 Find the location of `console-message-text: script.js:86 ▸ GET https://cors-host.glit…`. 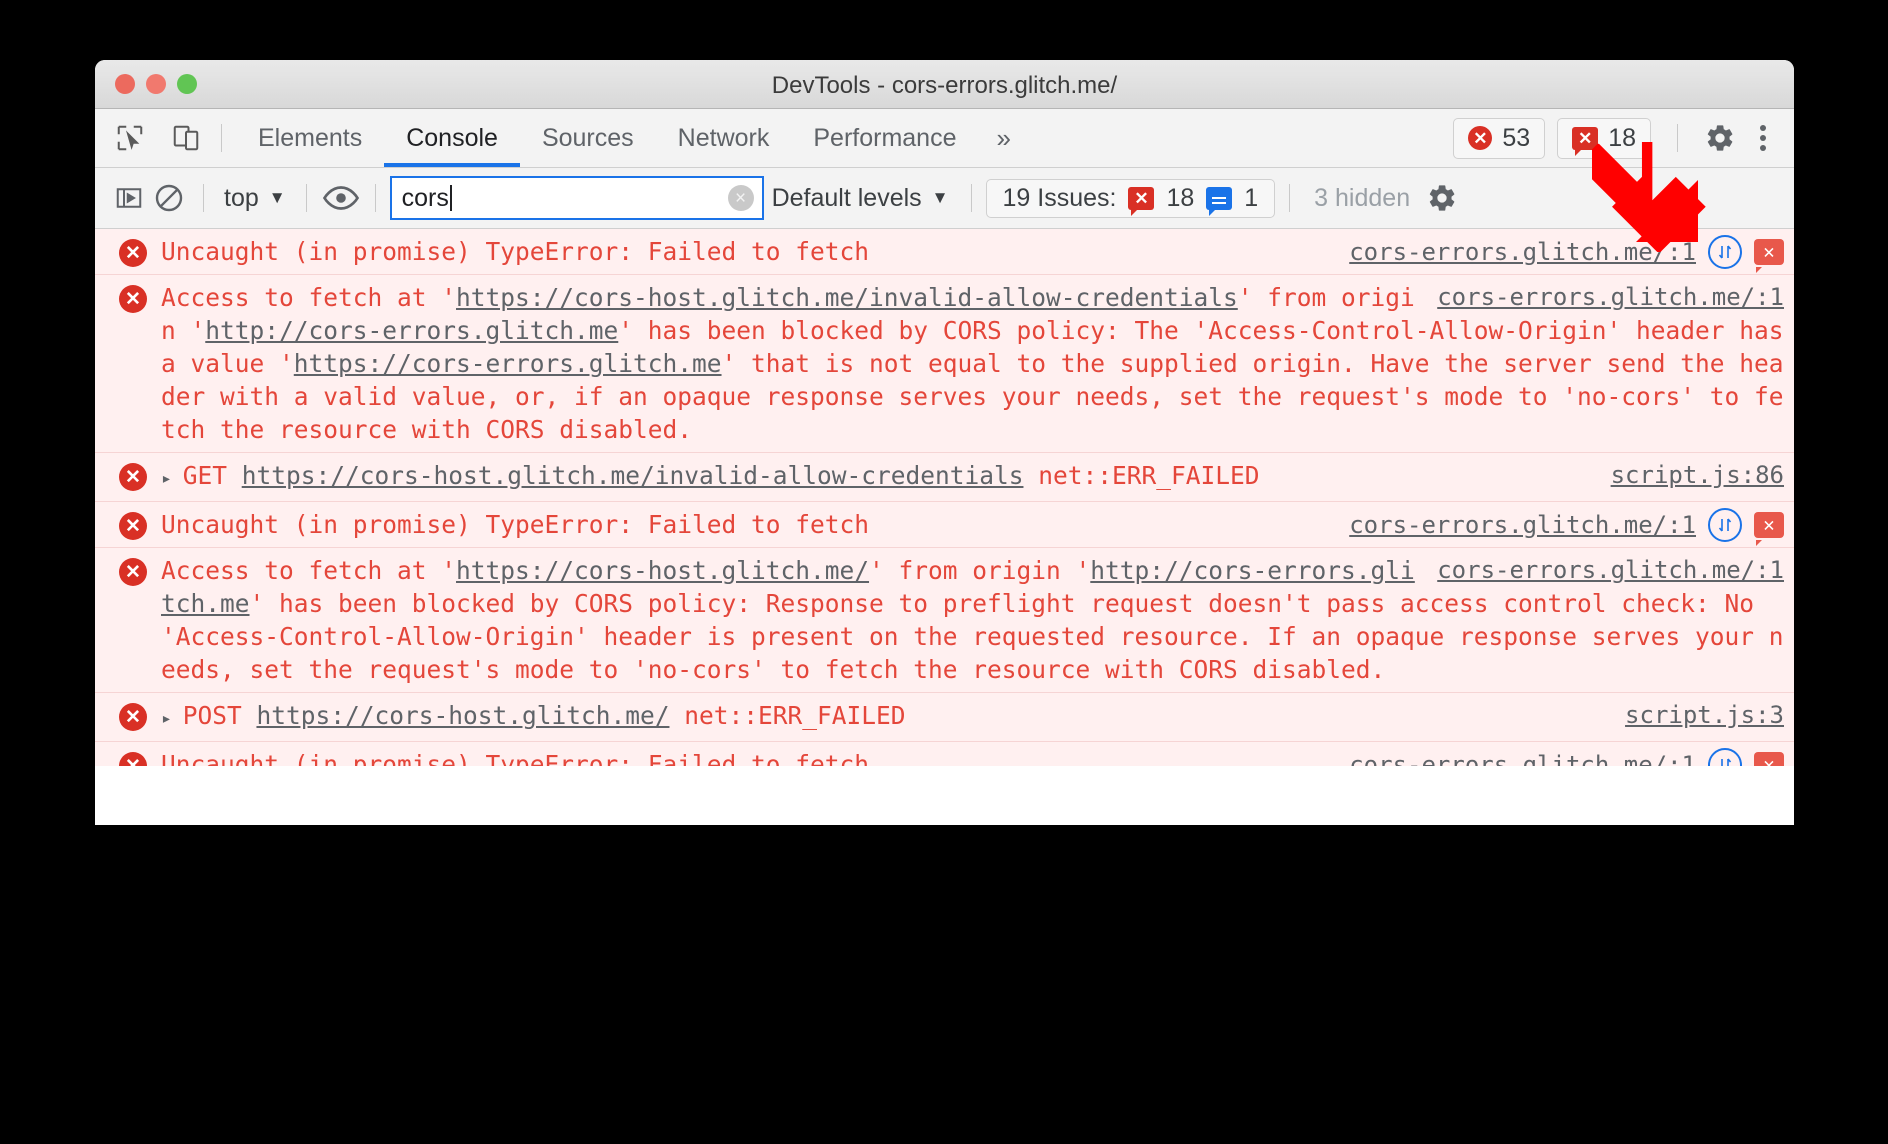

console-message-text: script.js:86 ▸ GET https://cors-host.glit… is located at coordinates (972, 477).